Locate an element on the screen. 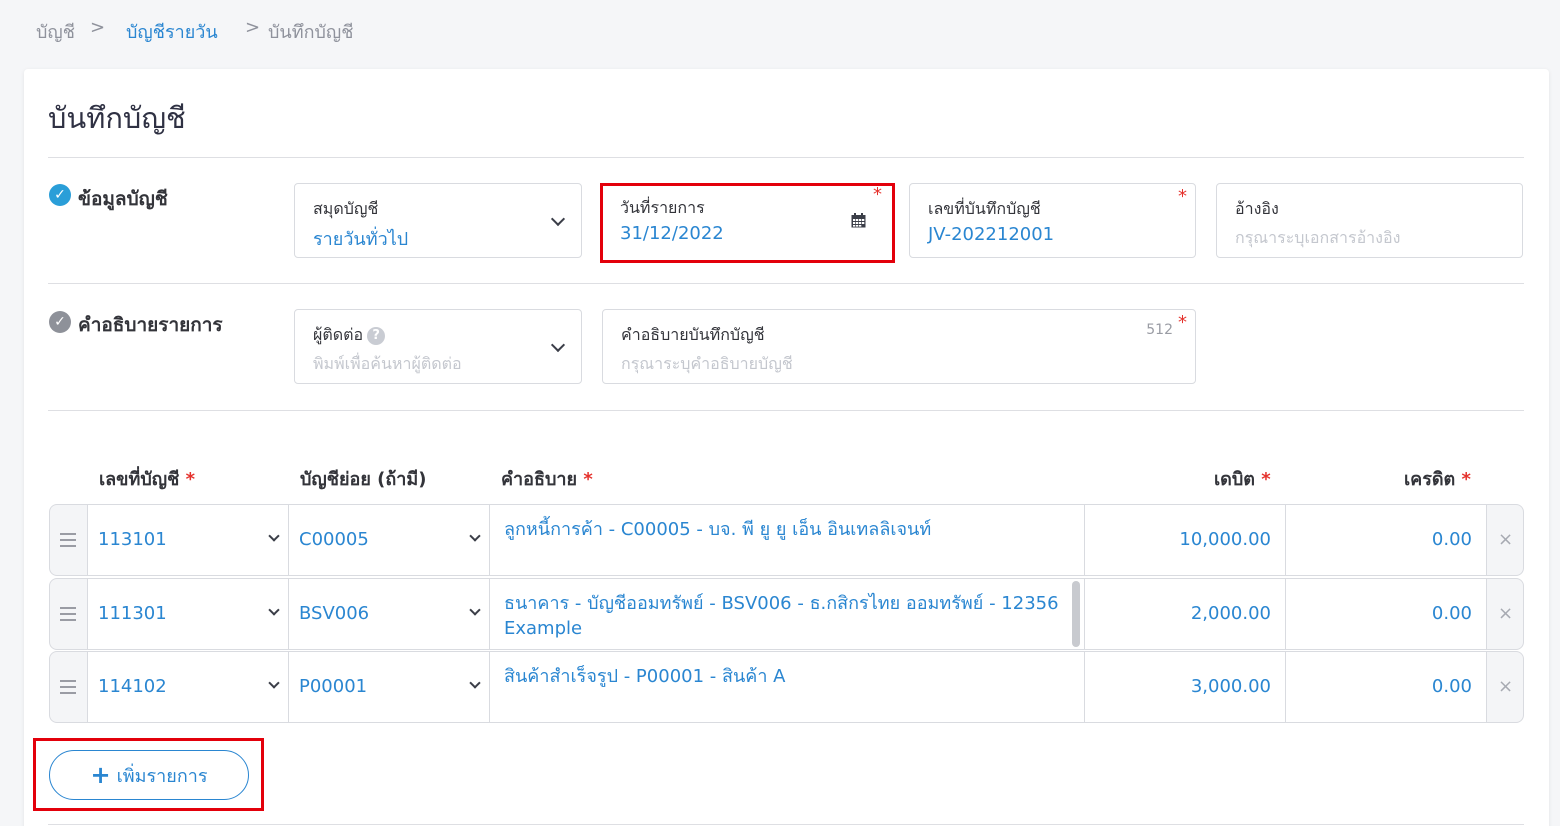 The height and width of the screenshot is (826, 1560). section-title-account-info: ข้อมูลบัญชี is located at coordinates (123, 199).